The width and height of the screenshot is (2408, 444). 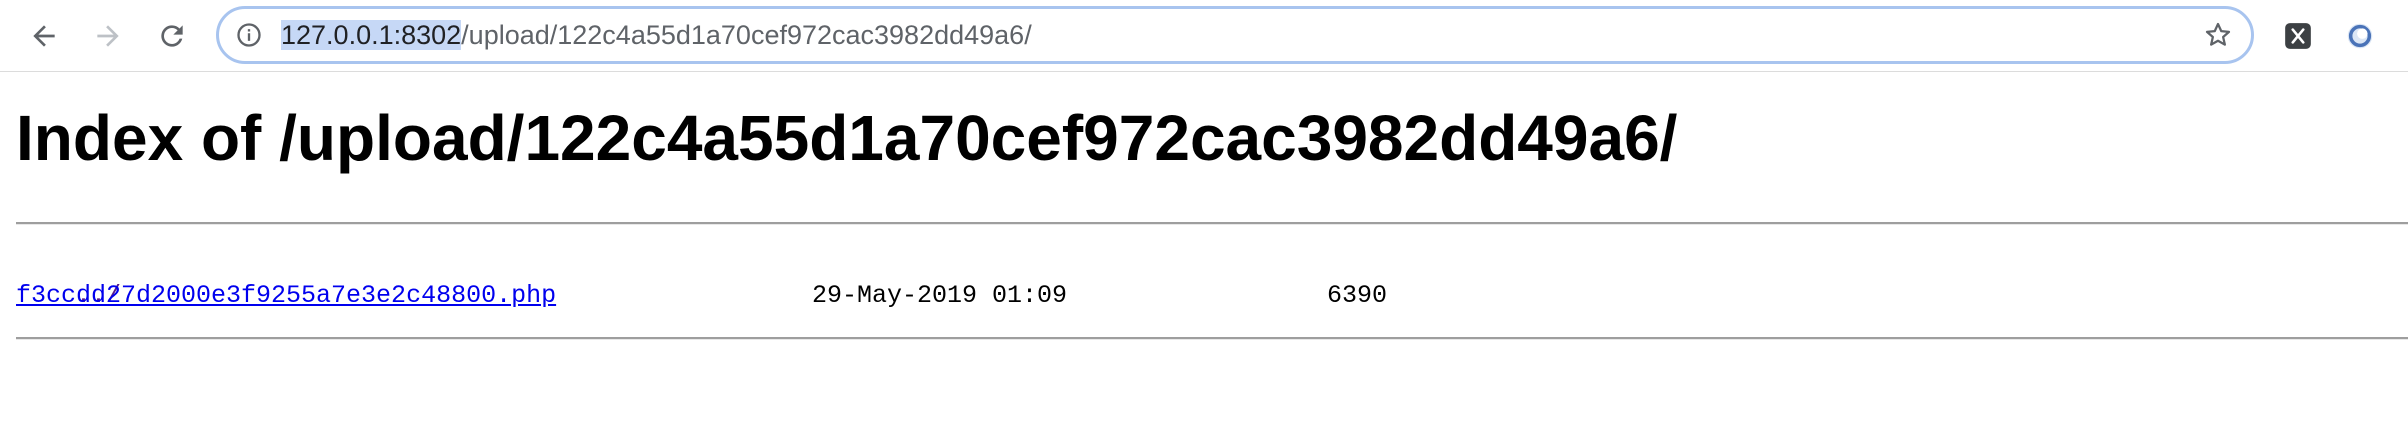 I want to click on top-divider, so click(x=1212, y=223).